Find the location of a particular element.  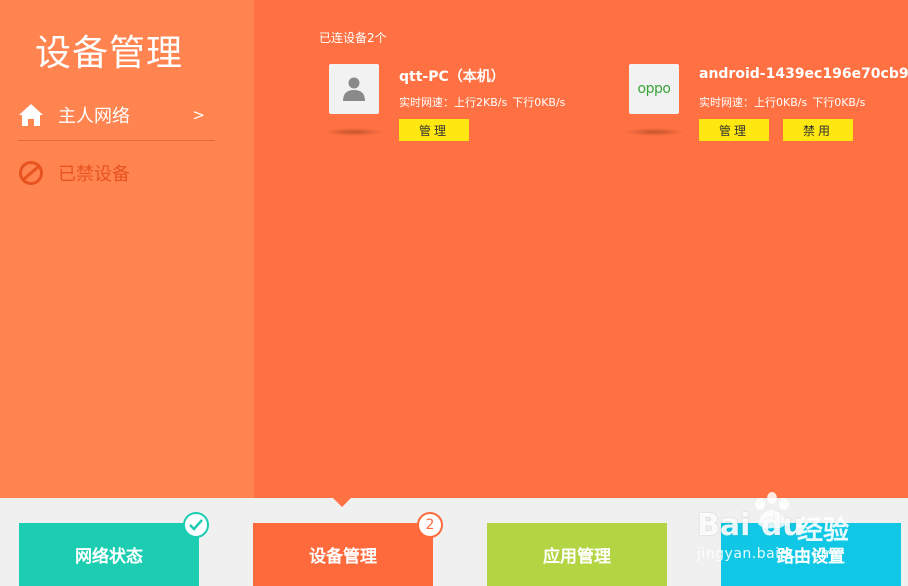

ban-button: 禁用 is located at coordinates (818, 130).